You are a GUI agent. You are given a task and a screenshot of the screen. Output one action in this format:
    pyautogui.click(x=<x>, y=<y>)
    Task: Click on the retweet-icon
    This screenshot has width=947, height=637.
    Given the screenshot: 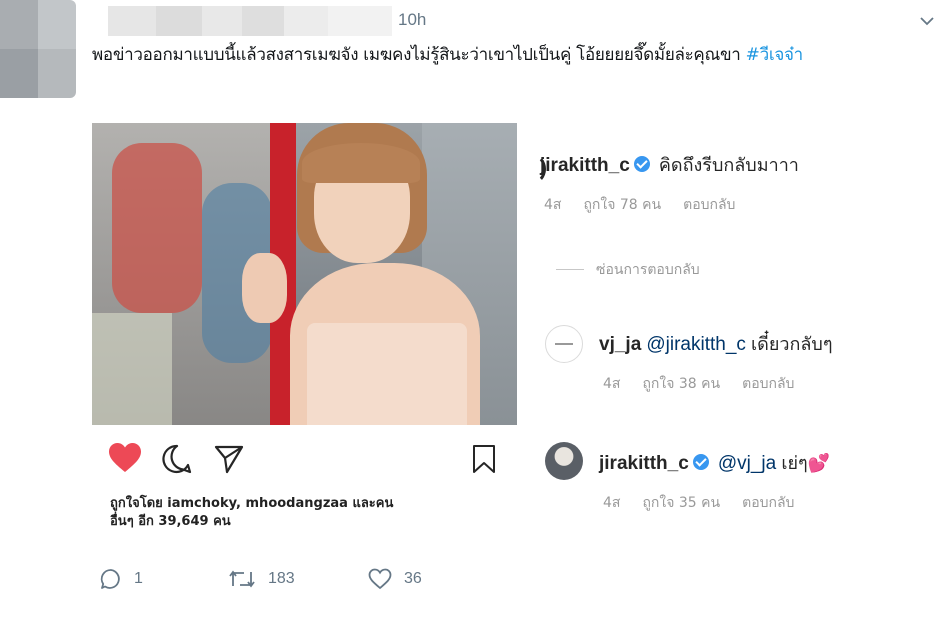 What is the action you would take?
    pyautogui.click(x=242, y=579)
    